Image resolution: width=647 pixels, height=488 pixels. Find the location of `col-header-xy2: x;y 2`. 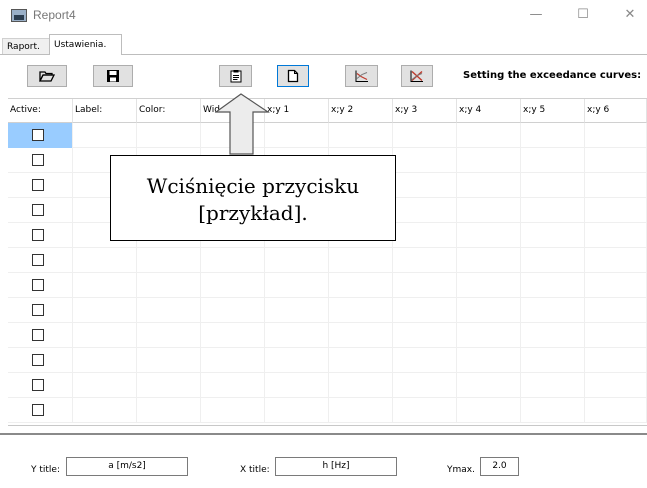

col-header-xy2: x;y 2 is located at coordinates (361, 111).